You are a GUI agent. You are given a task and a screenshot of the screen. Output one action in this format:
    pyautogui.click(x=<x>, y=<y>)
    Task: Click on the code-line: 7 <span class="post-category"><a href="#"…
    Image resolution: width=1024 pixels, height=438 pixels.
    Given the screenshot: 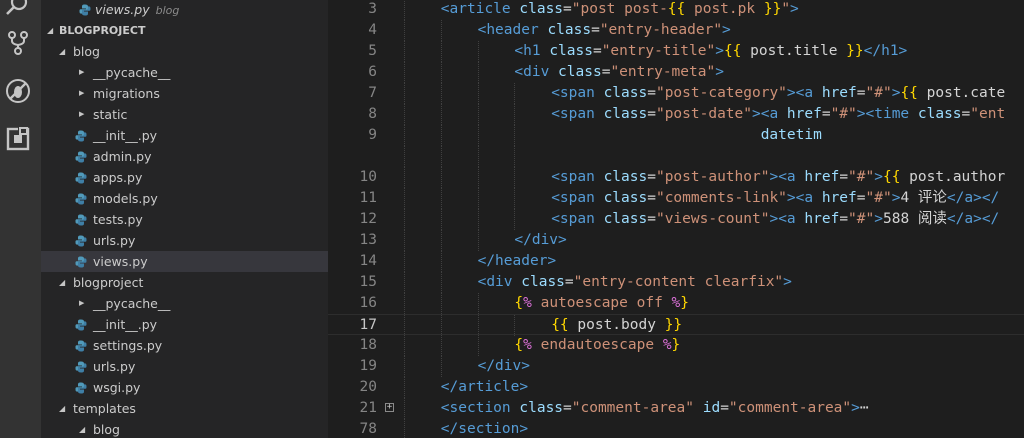 What is the action you would take?
    pyautogui.click(x=676, y=93)
    